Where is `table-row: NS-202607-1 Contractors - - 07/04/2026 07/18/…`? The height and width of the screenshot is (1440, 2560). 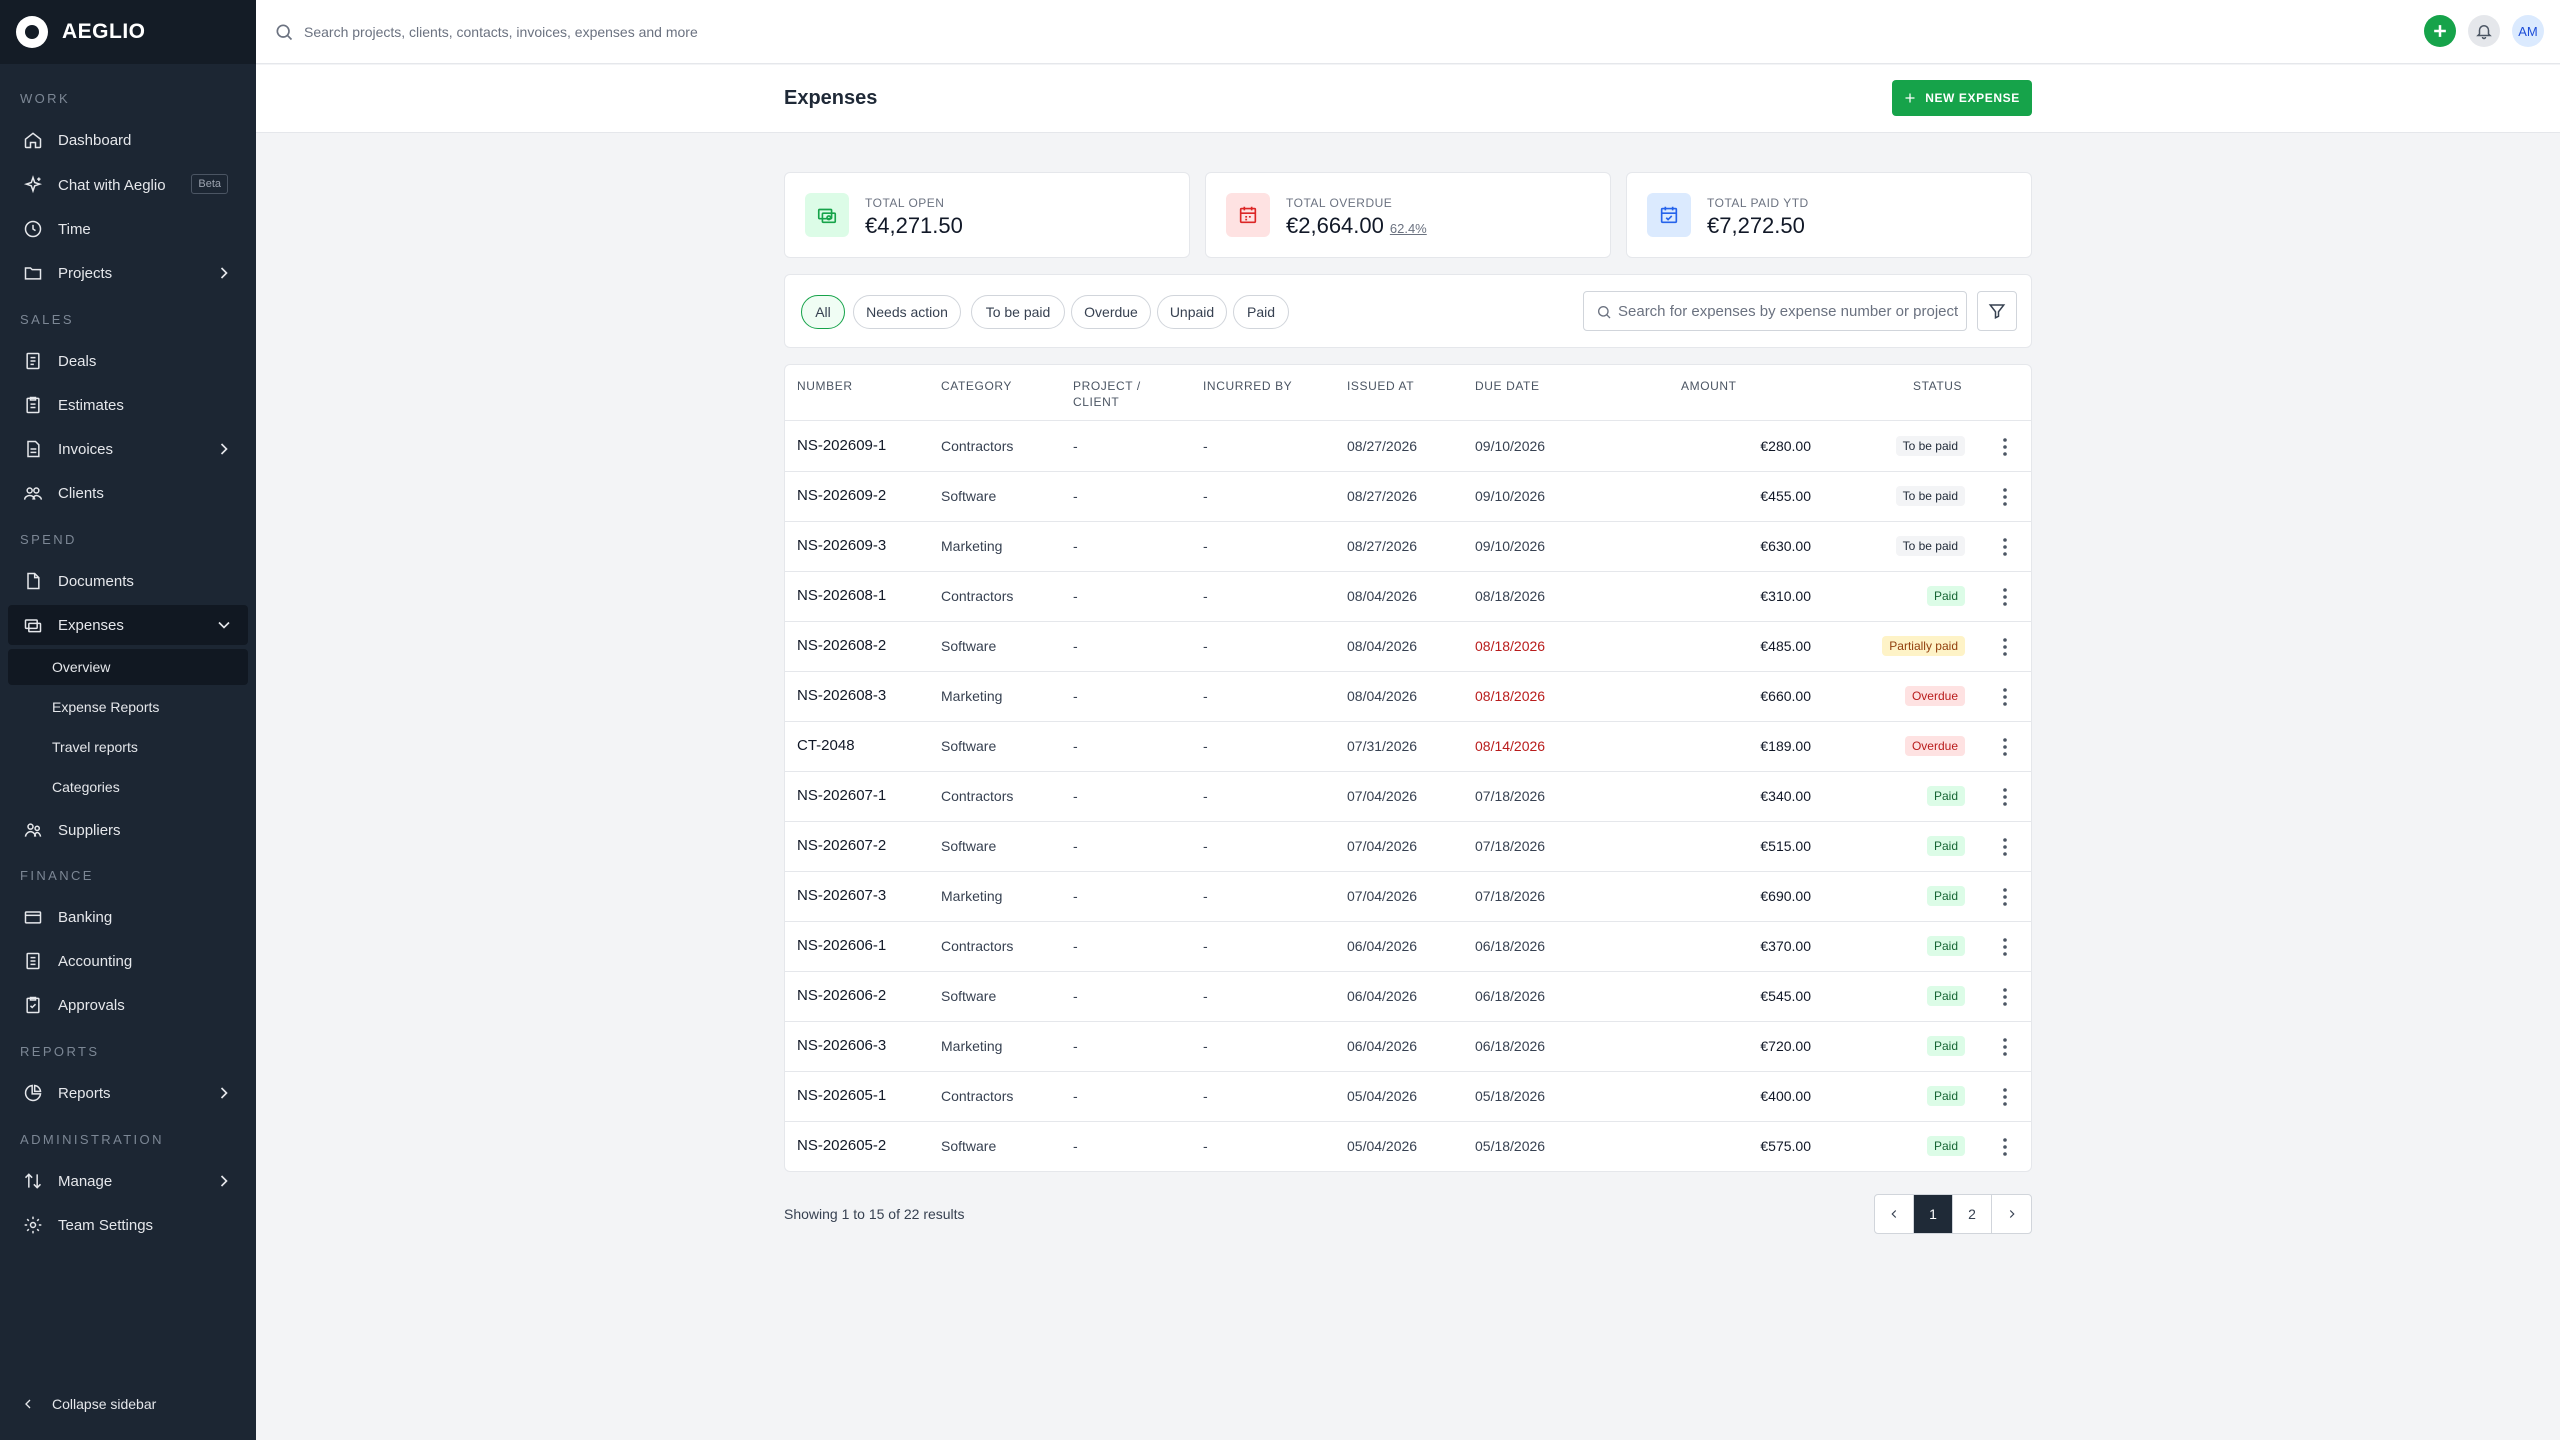 table-row: NS-202607-1 Contractors - - 07/04/2026 07/18/… is located at coordinates (1408, 797).